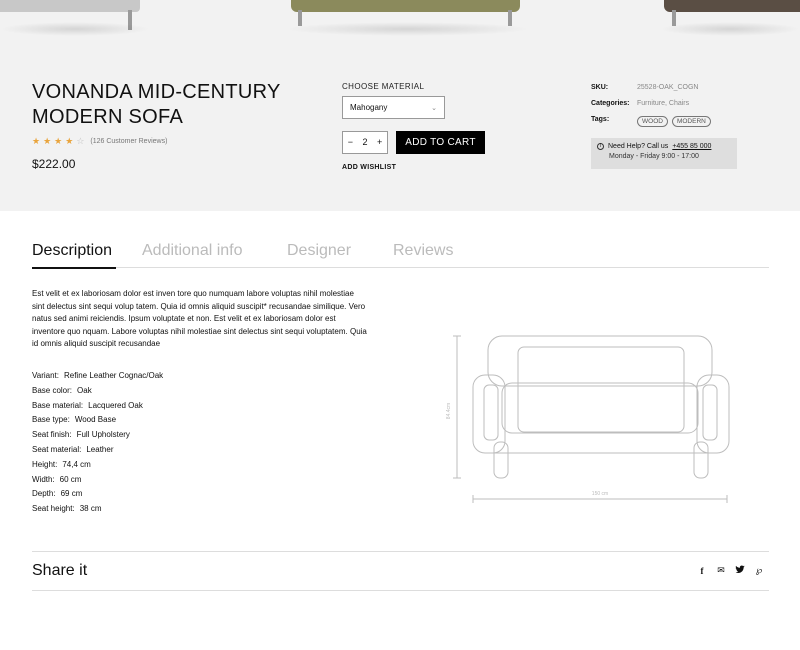  What do you see at coordinates (440, 142) in the screenshot?
I see `add-to-cart-button: ADD TO CART` at bounding box center [440, 142].